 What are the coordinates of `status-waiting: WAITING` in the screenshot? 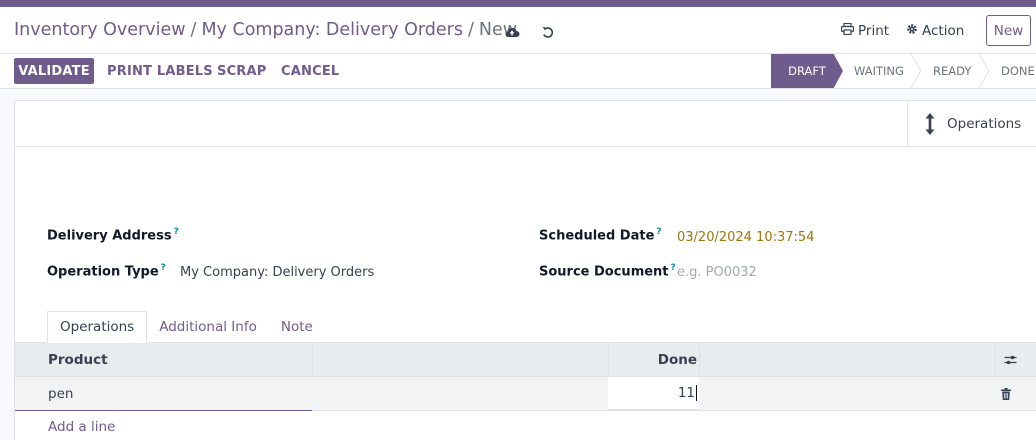 It's located at (879, 71).